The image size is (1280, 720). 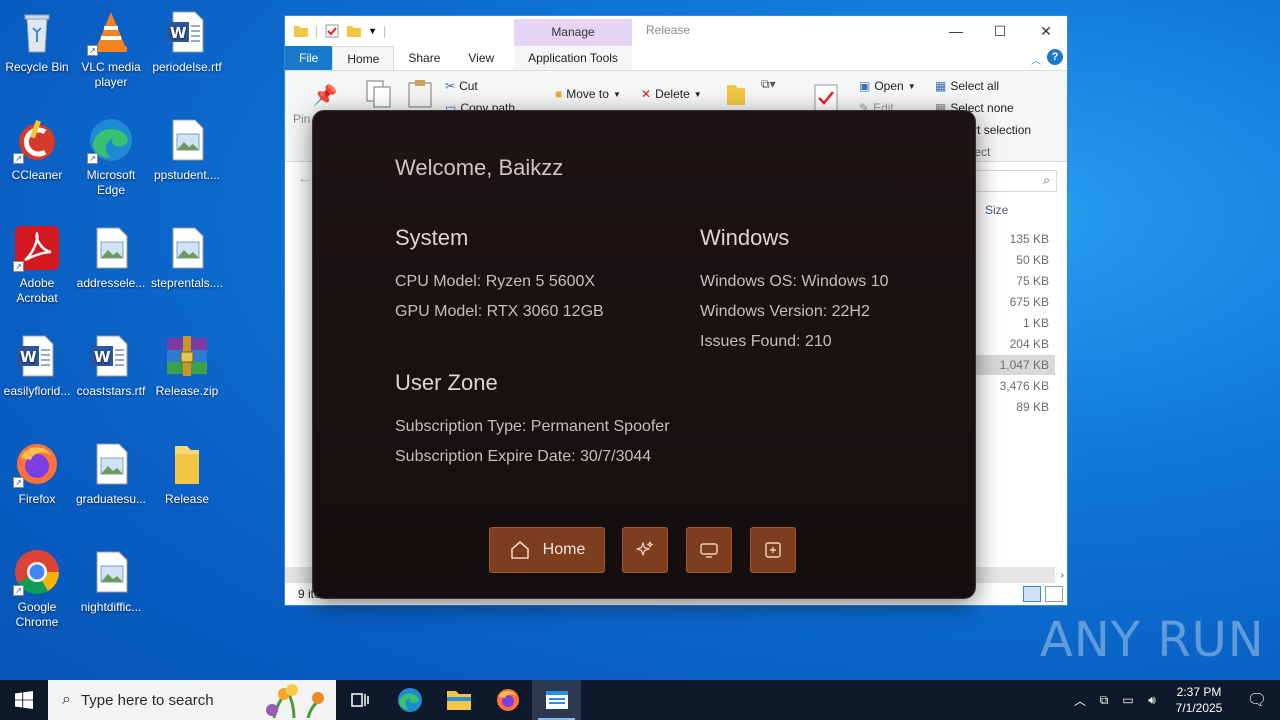 What do you see at coordinates (573, 58) in the screenshot?
I see `tab-application-tools: Application Tools` at bounding box center [573, 58].